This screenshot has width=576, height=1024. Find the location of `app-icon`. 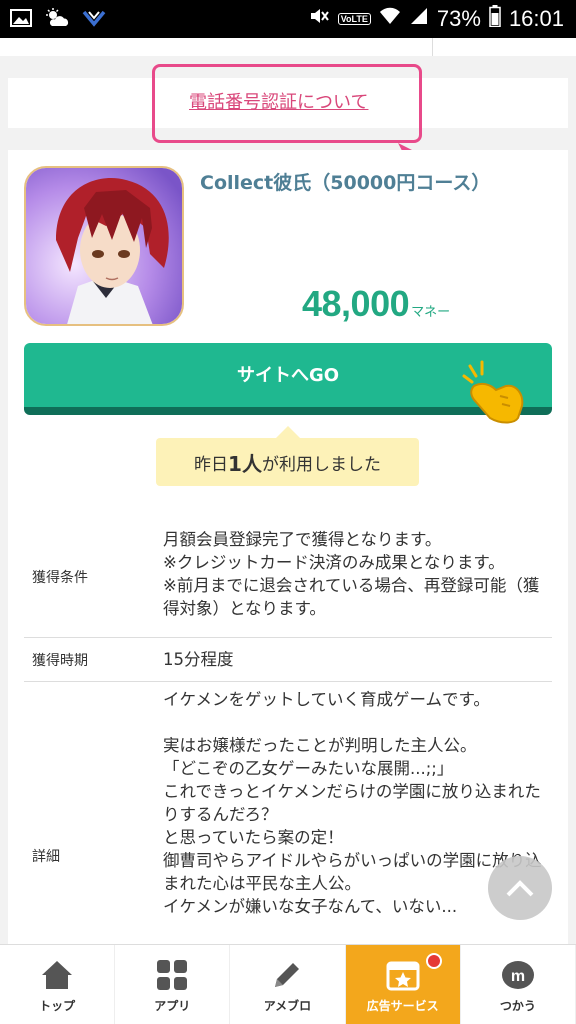

app-icon is located at coordinates (94, 20).